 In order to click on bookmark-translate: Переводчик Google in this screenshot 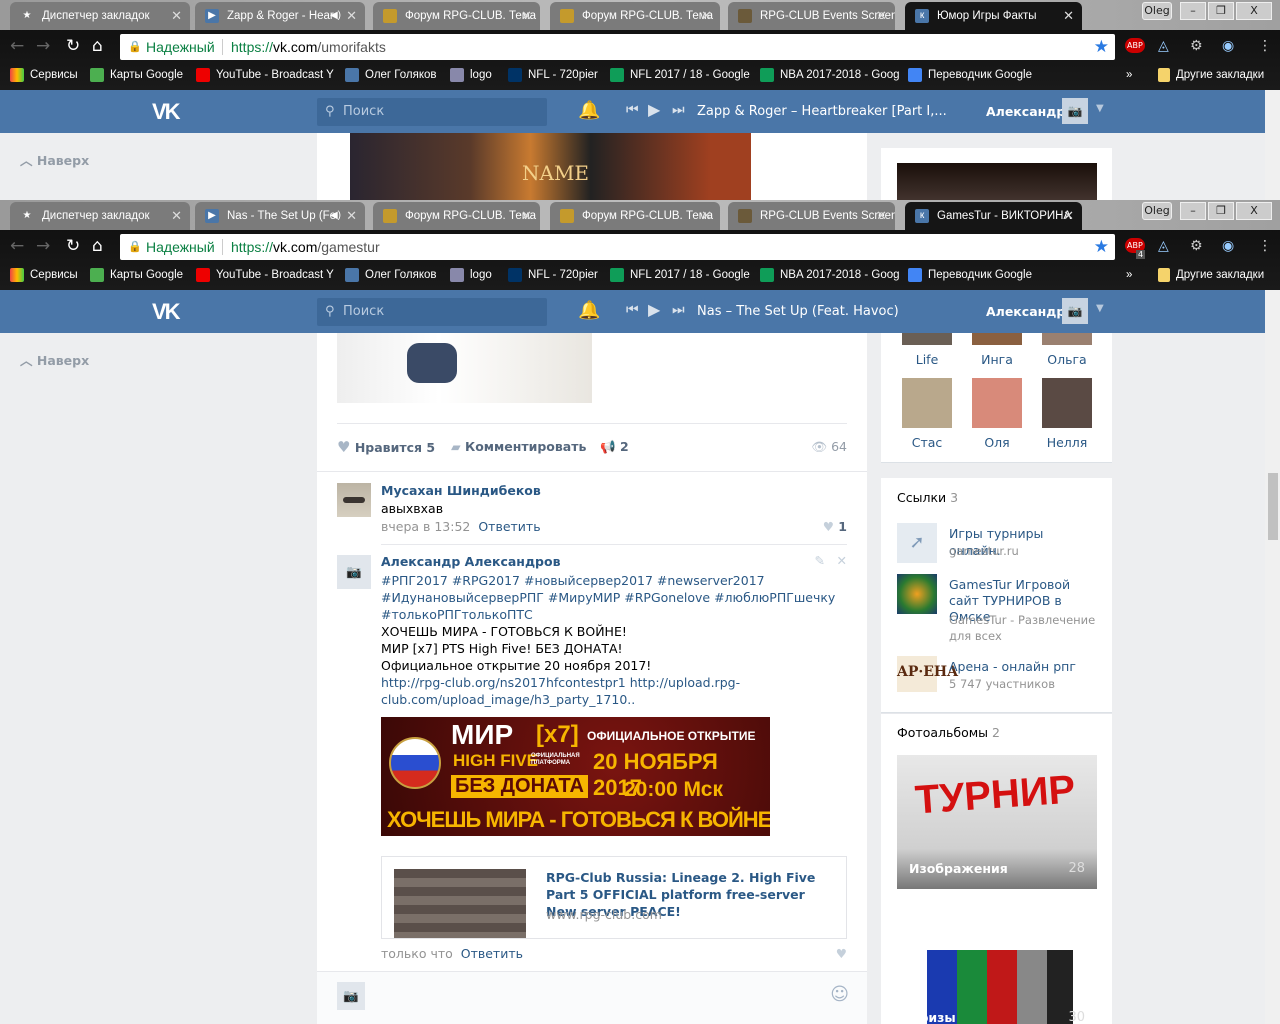, I will do `click(970, 75)`.